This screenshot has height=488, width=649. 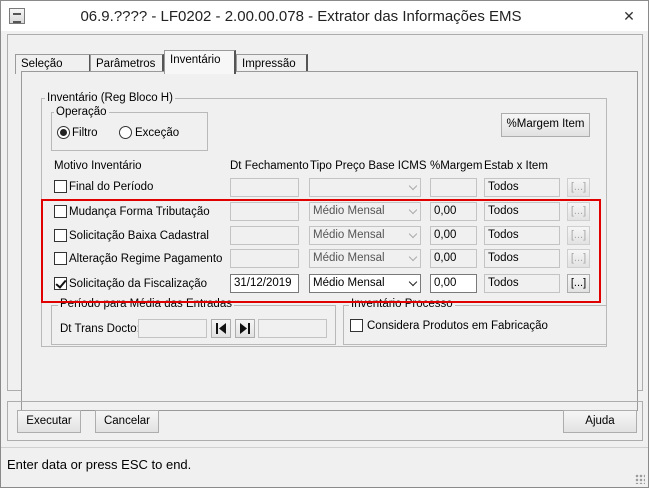 I want to click on status-bar: Enter data or press ESC to end., so click(x=324, y=467).